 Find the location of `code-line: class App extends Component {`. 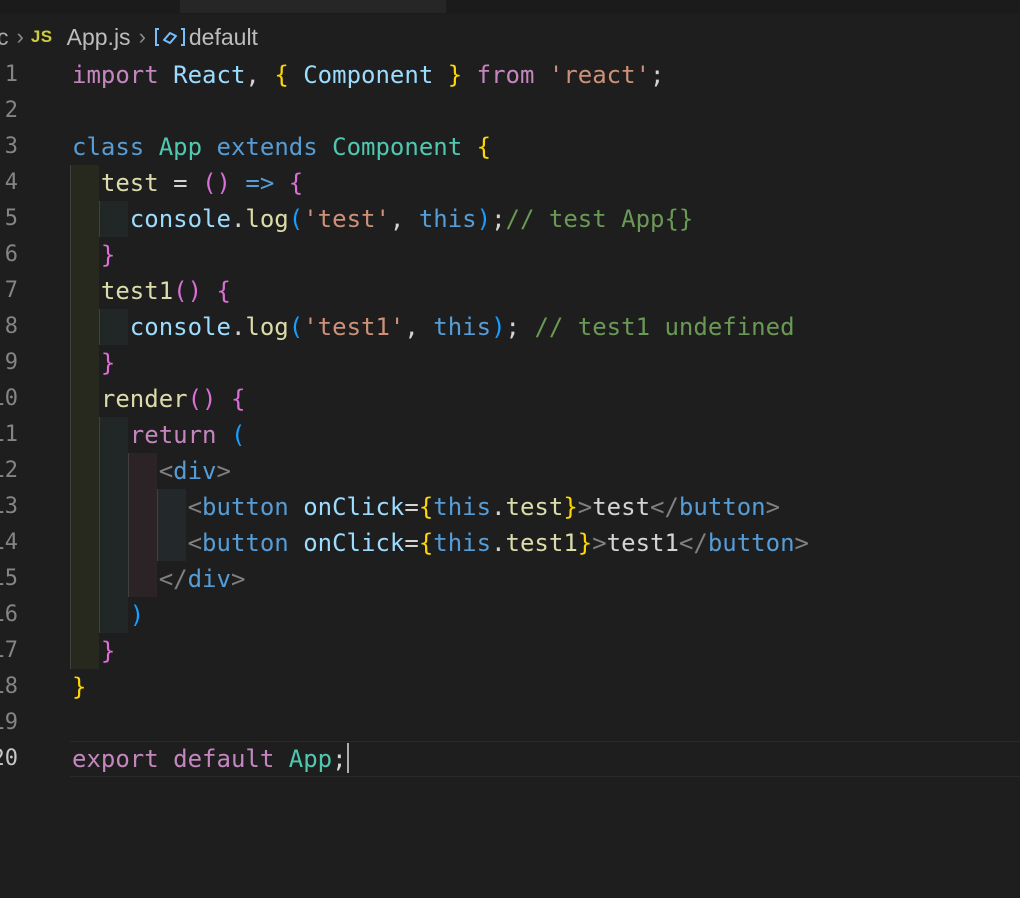

code-line: class App extends Component { is located at coordinates (546, 147).